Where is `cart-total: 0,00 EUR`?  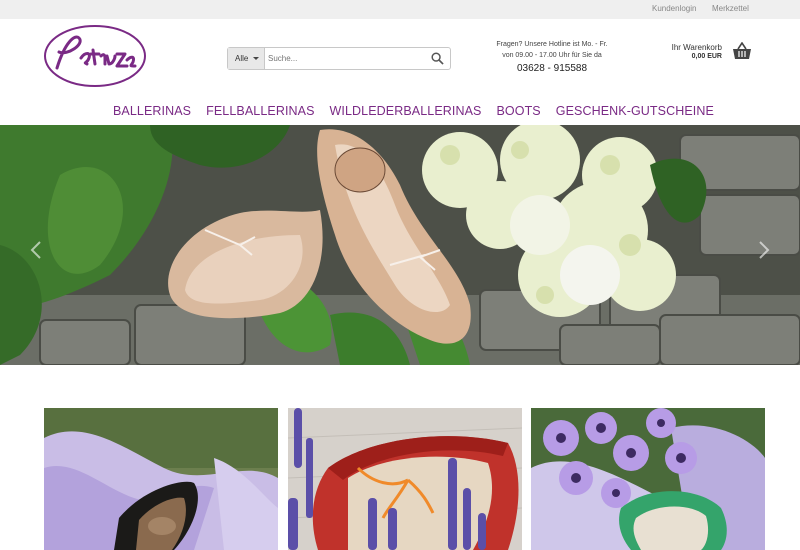 cart-total: 0,00 EUR is located at coordinates (706, 56).